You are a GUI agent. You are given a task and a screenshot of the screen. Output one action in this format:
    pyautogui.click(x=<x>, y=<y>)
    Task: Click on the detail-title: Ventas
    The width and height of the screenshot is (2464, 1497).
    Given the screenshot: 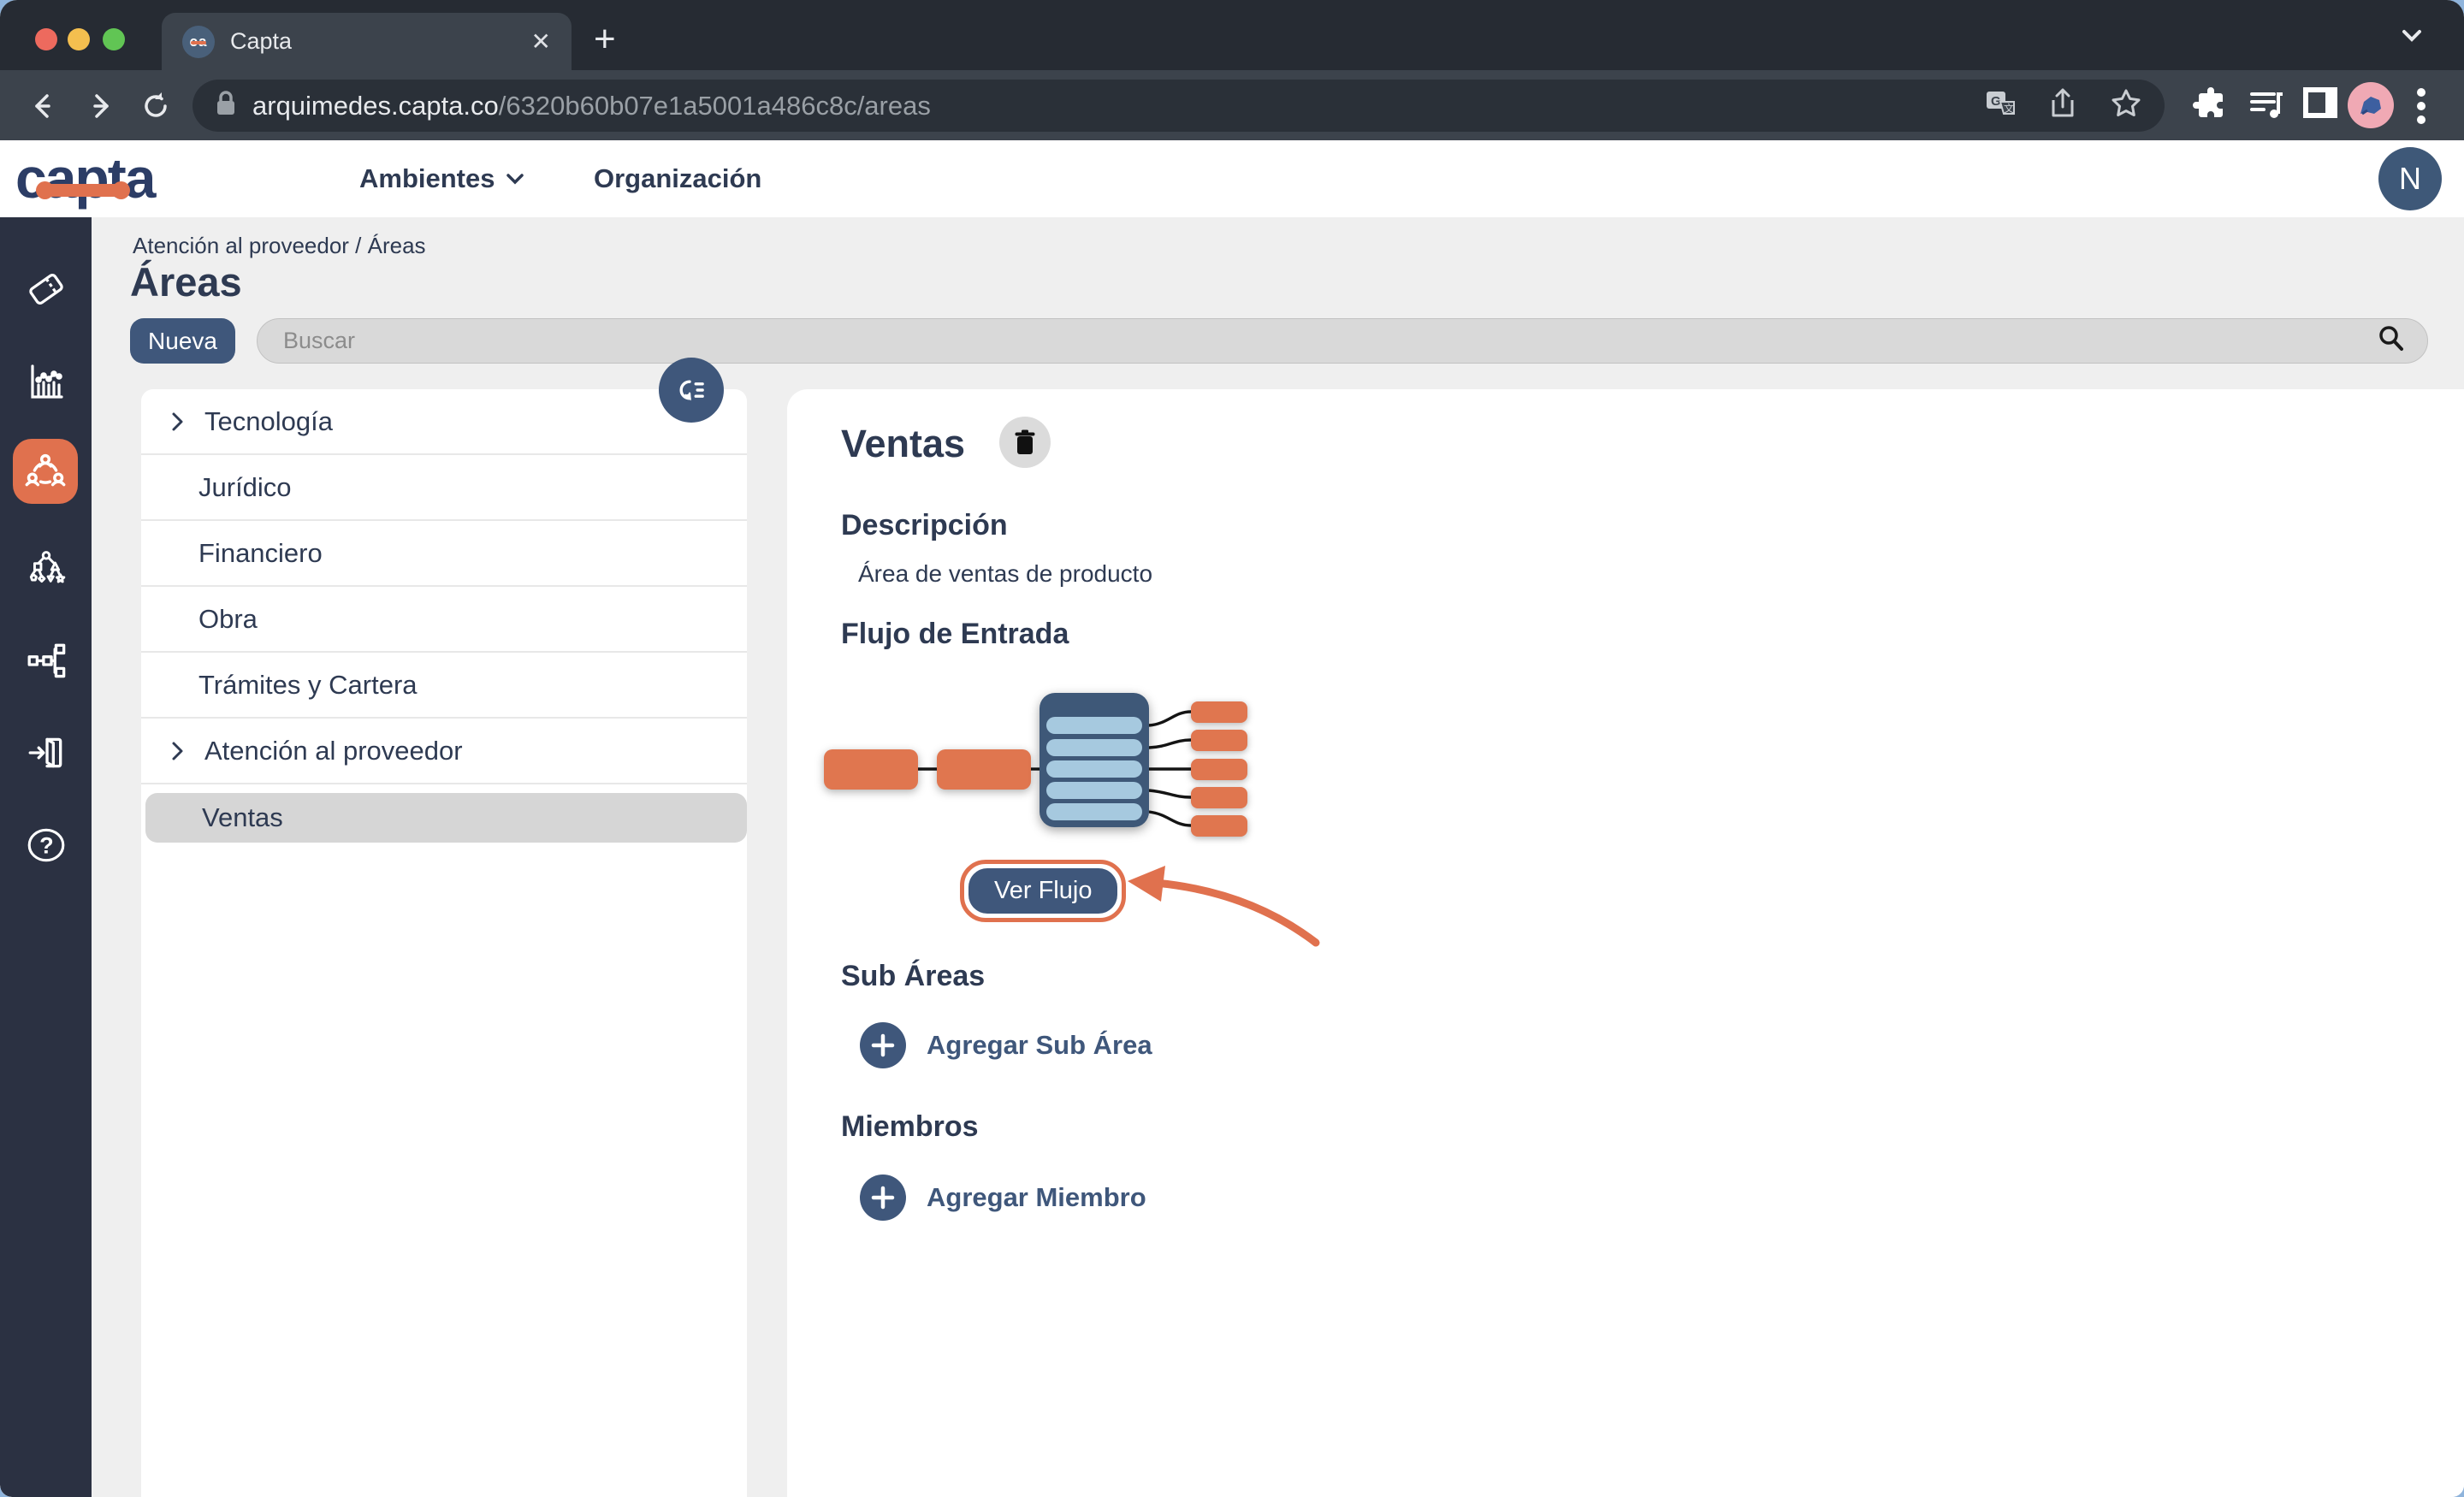 What is the action you would take?
    pyautogui.click(x=903, y=443)
    